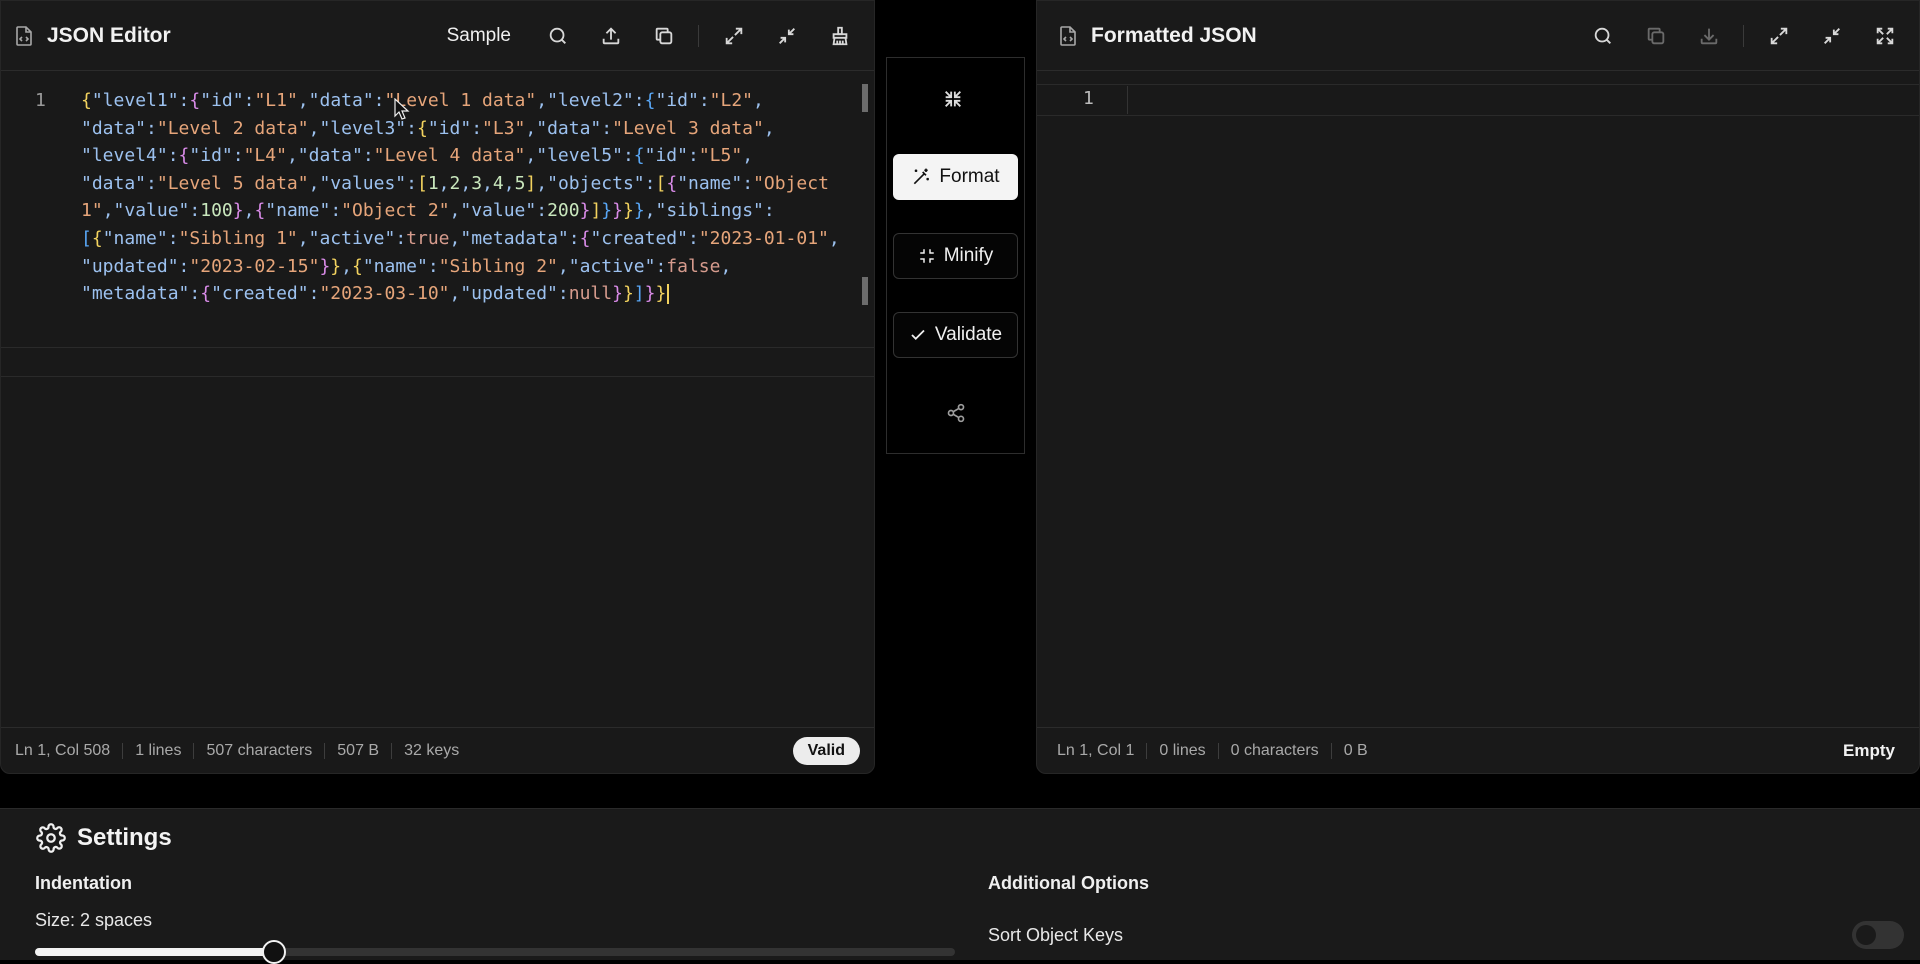 This screenshot has width=1920, height=964. I want to click on mouse-cursor-icon, so click(402, 109).